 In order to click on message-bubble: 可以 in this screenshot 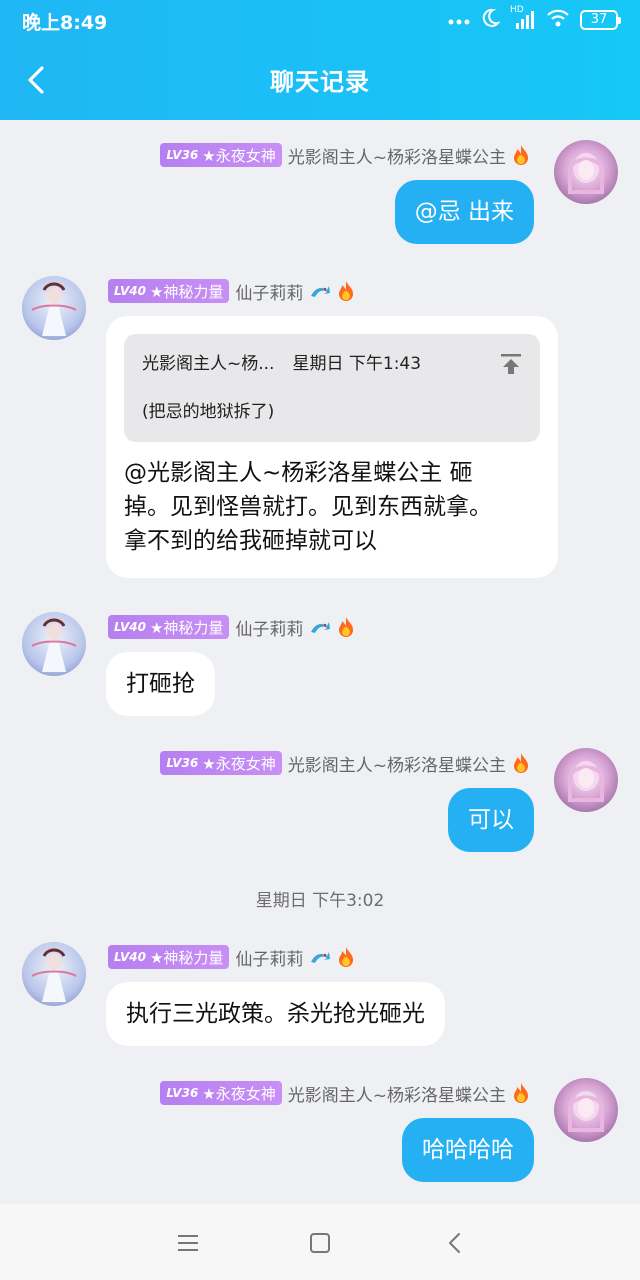, I will do `click(491, 820)`.